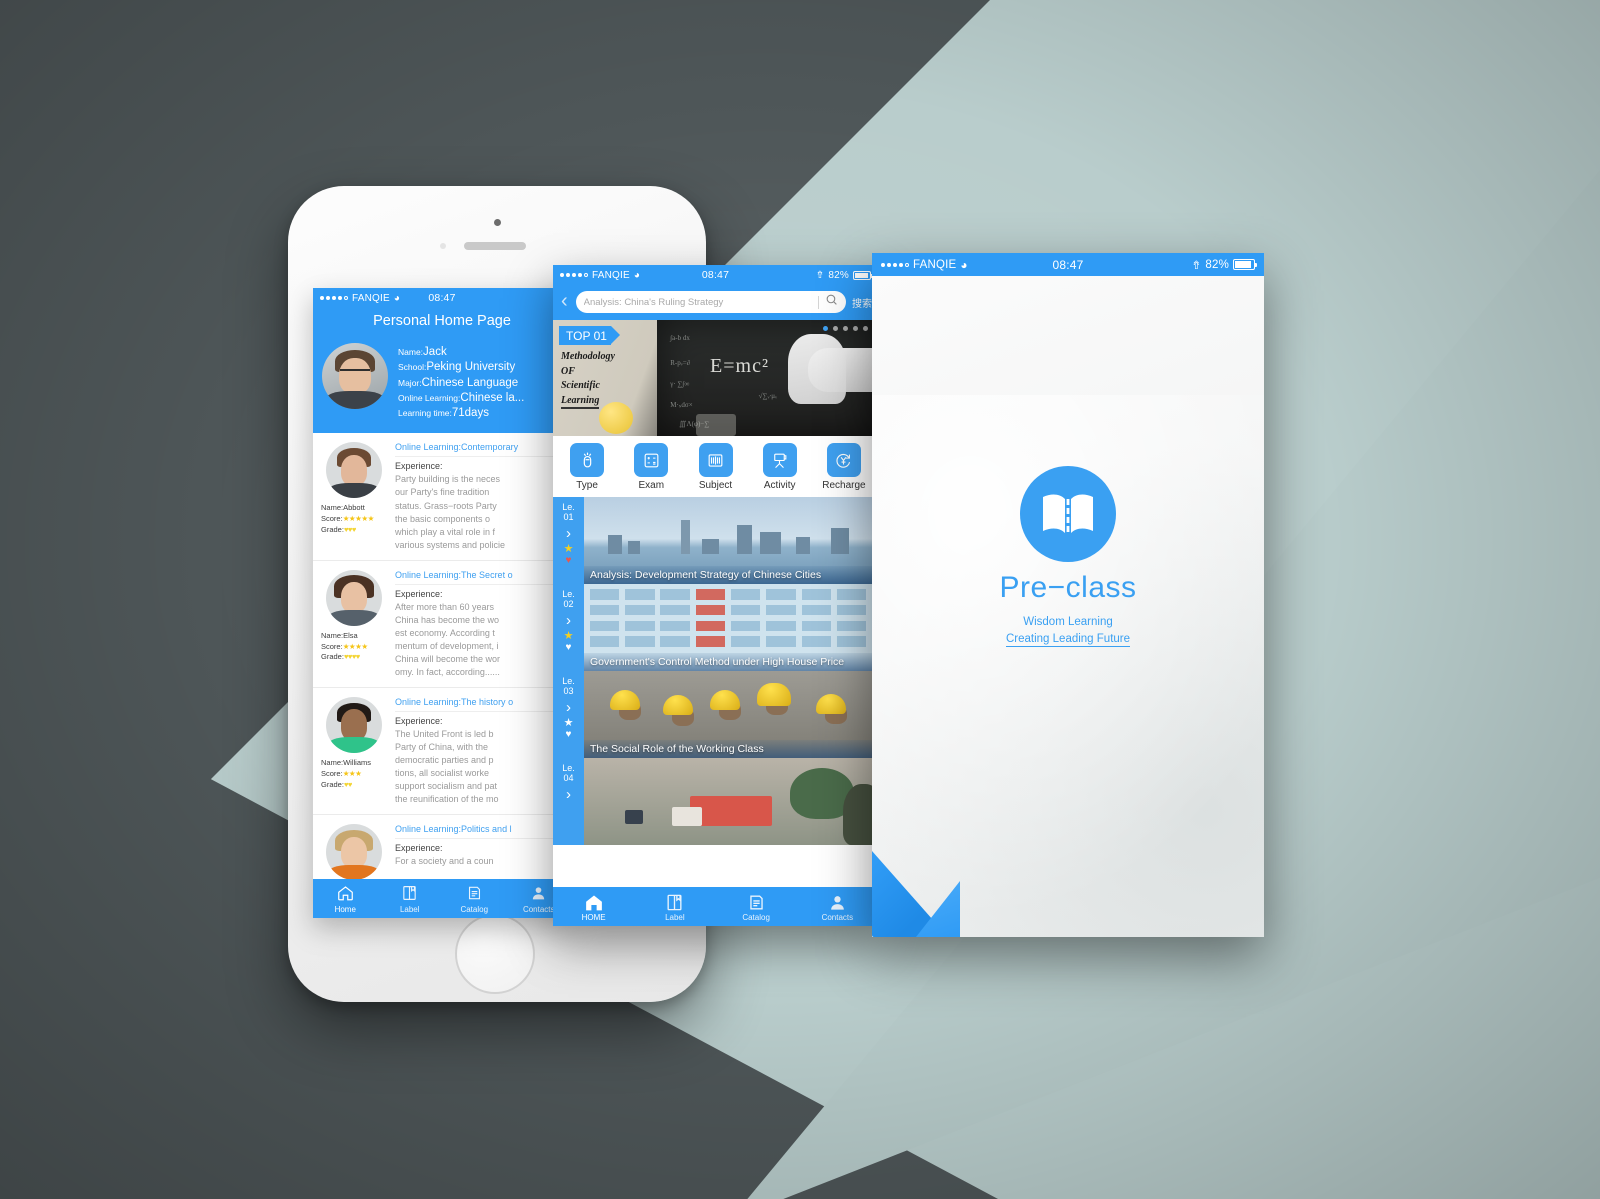 This screenshot has width=1600, height=1199. I want to click on tab-contacts: Contacts, so click(837, 906).